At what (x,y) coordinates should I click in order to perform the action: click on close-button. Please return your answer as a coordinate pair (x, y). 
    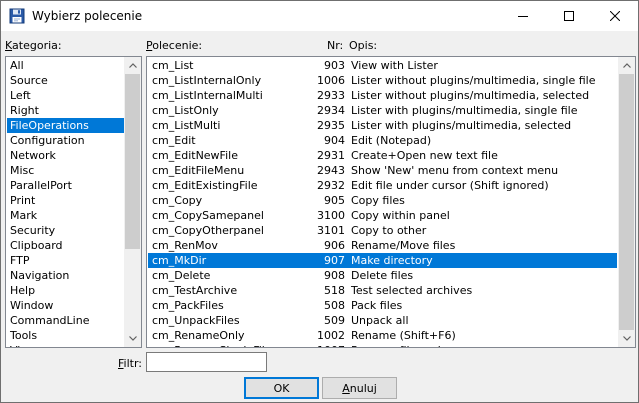
    Looking at the image, I should click on (615, 16).